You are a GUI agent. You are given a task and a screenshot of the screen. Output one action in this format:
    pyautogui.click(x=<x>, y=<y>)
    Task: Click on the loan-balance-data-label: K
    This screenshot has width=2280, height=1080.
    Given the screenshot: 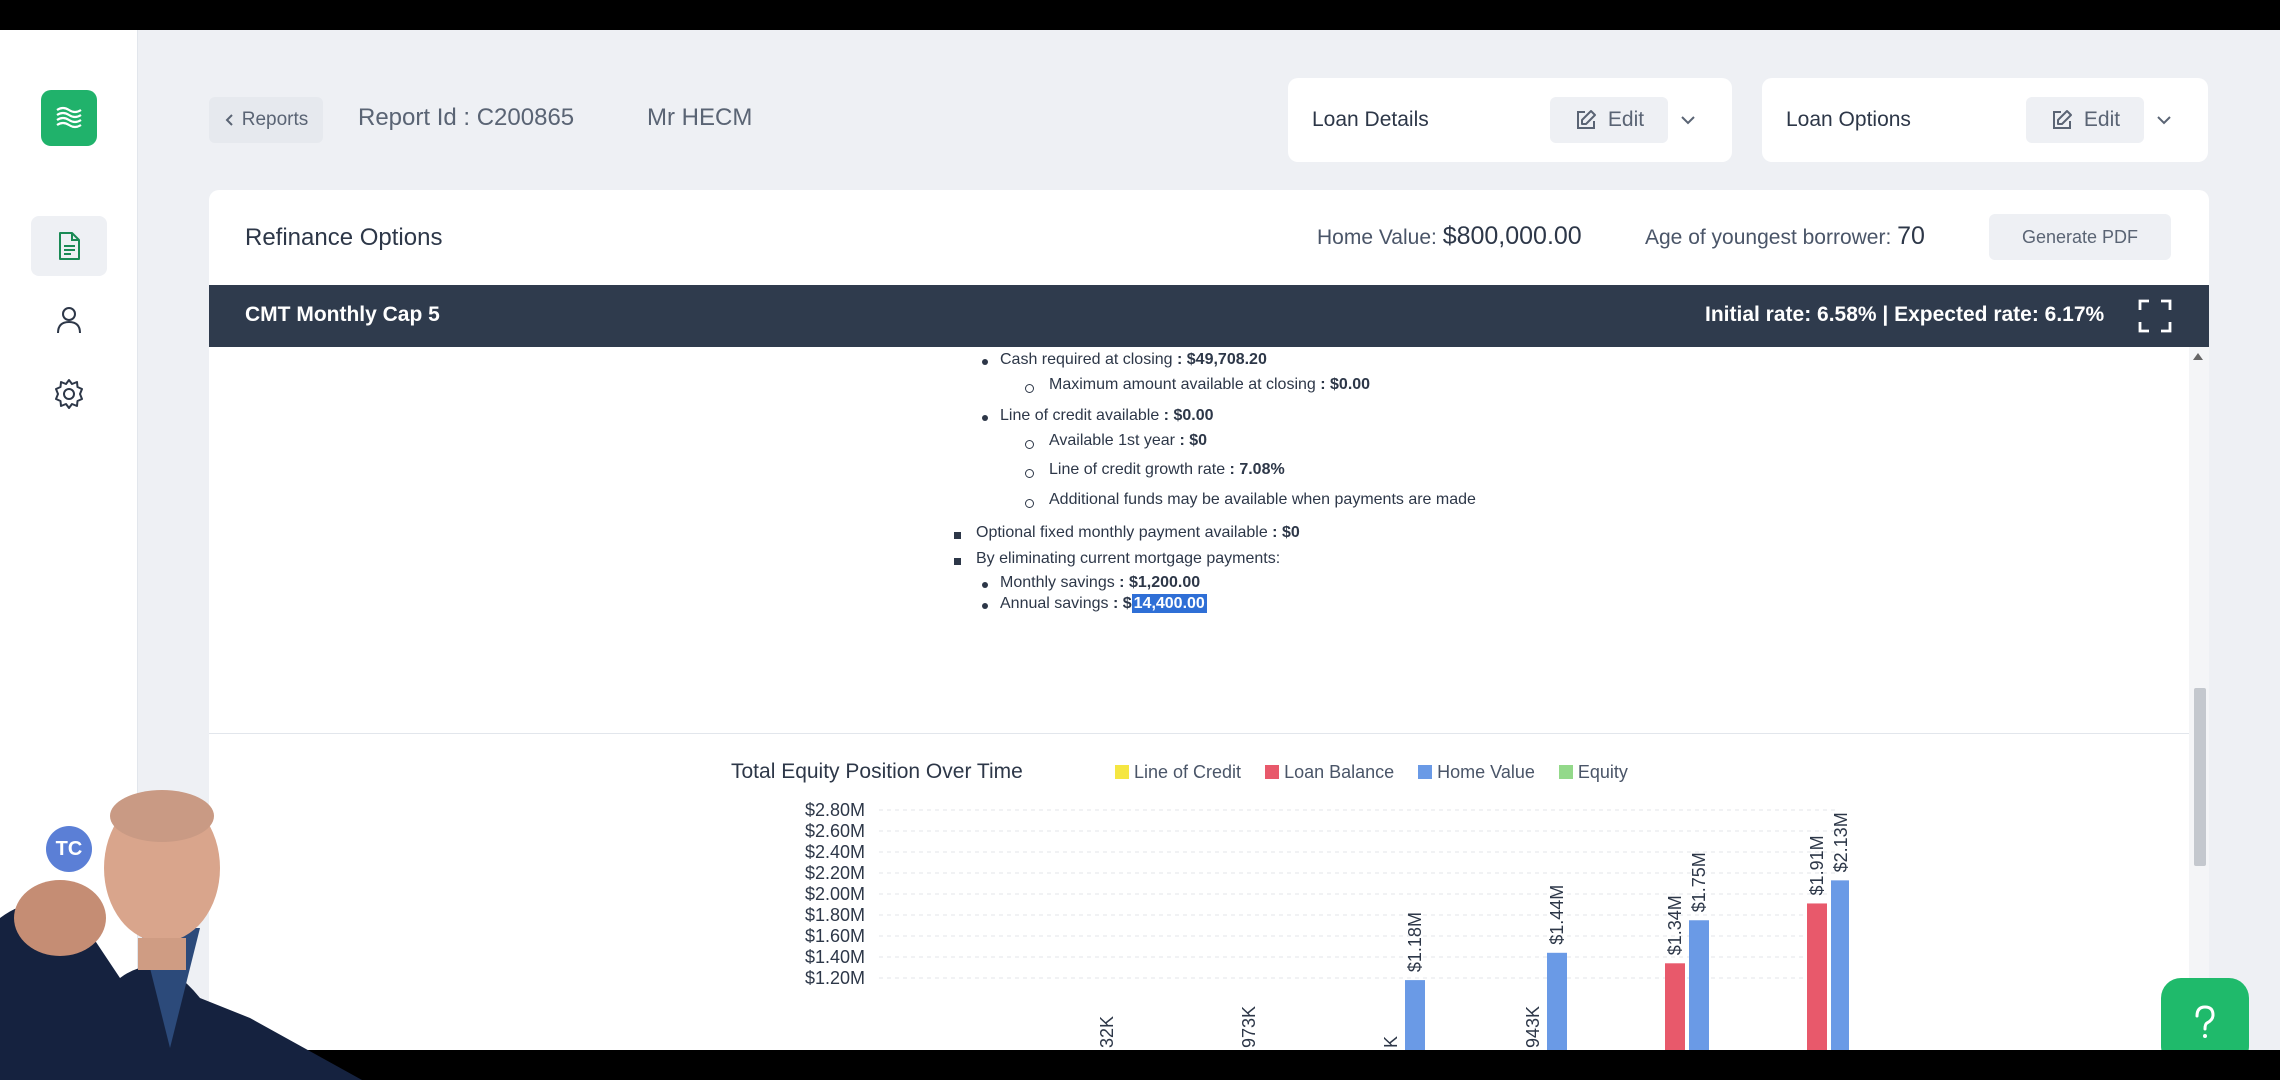 What is the action you would take?
    pyautogui.click(x=1391, y=1042)
    